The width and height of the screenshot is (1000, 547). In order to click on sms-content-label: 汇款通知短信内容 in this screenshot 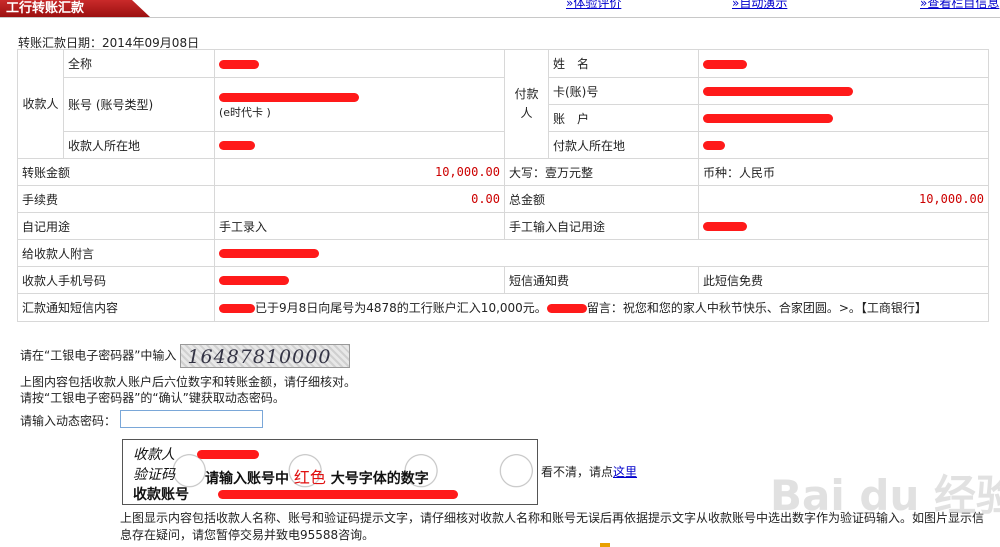, I will do `click(116, 307)`.